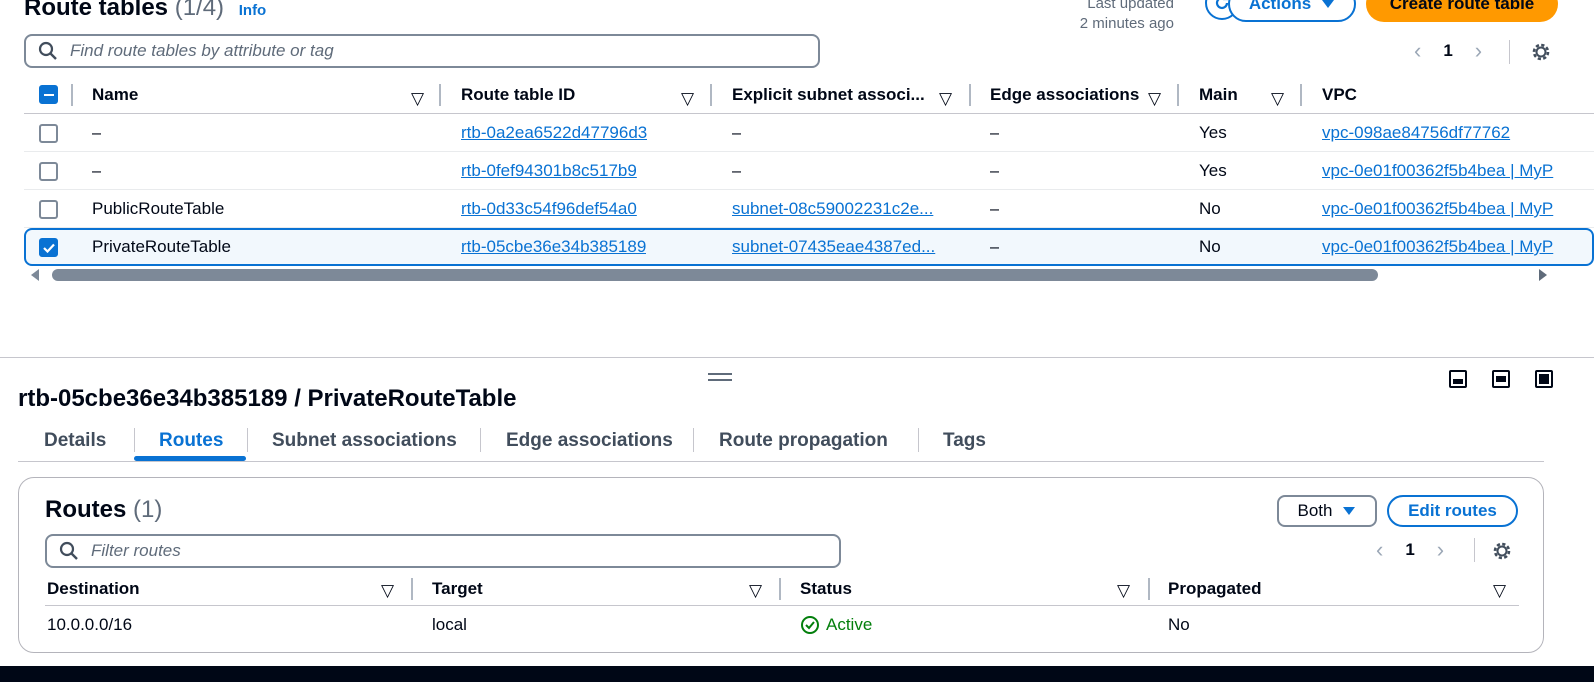  What do you see at coordinates (782, 625) in the screenshot?
I see `table-row: 10.0.0.0/16 local Active No` at bounding box center [782, 625].